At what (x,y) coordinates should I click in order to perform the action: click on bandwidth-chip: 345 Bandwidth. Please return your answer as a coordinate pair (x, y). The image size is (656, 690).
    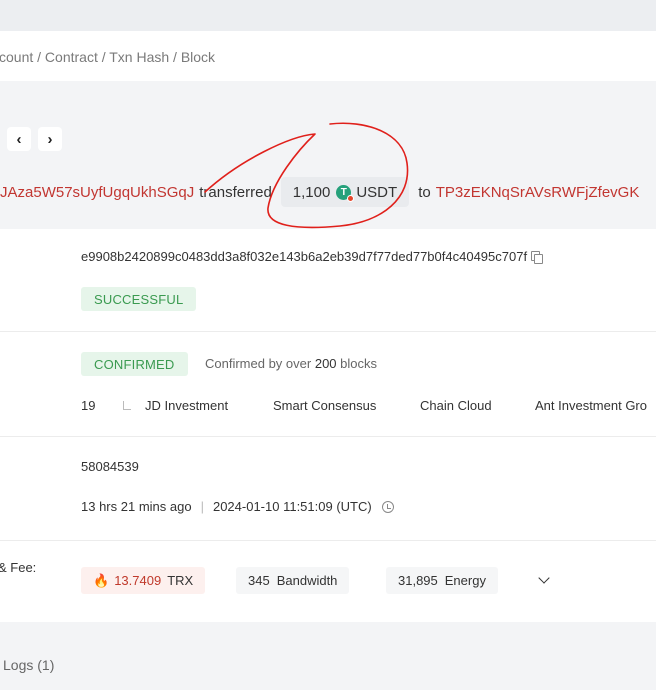
    Looking at the image, I should click on (293, 580).